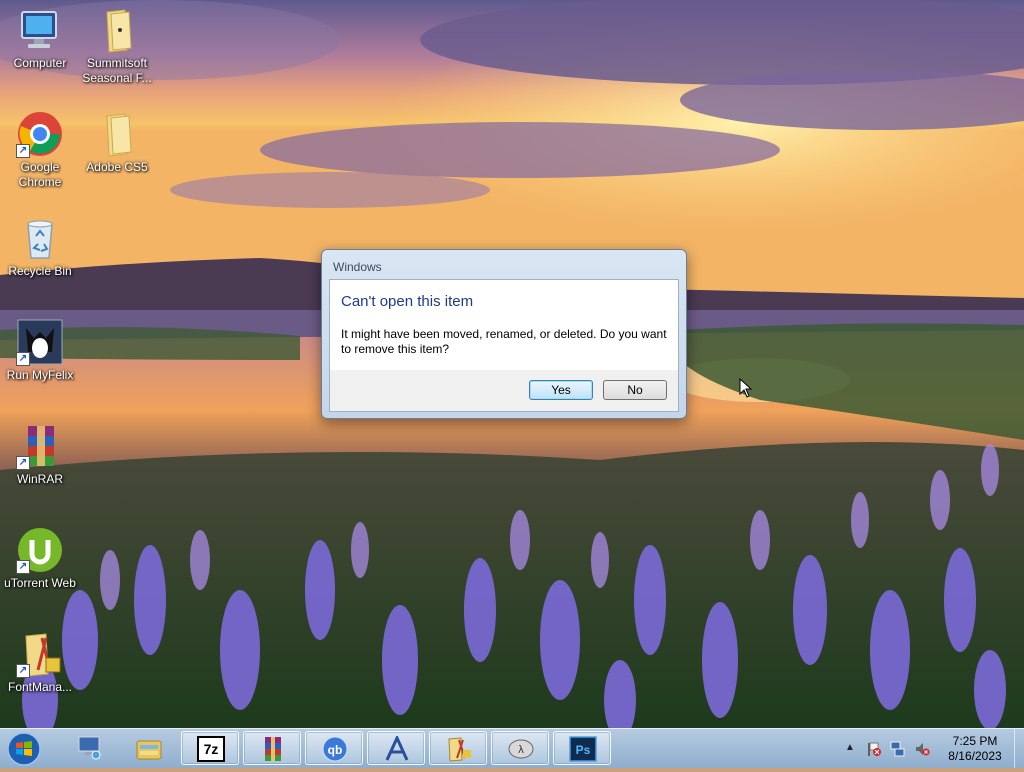  I want to click on taskbar: 7z qb λ Ps ▲ 7:25 PM 8/16/2023, so click(512, 748).